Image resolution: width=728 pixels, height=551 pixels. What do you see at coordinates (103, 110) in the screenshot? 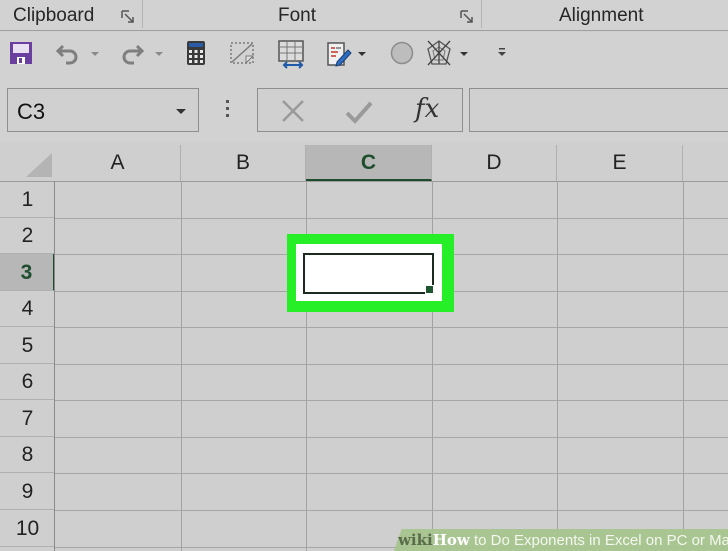
I see `name-box: C3` at bounding box center [103, 110].